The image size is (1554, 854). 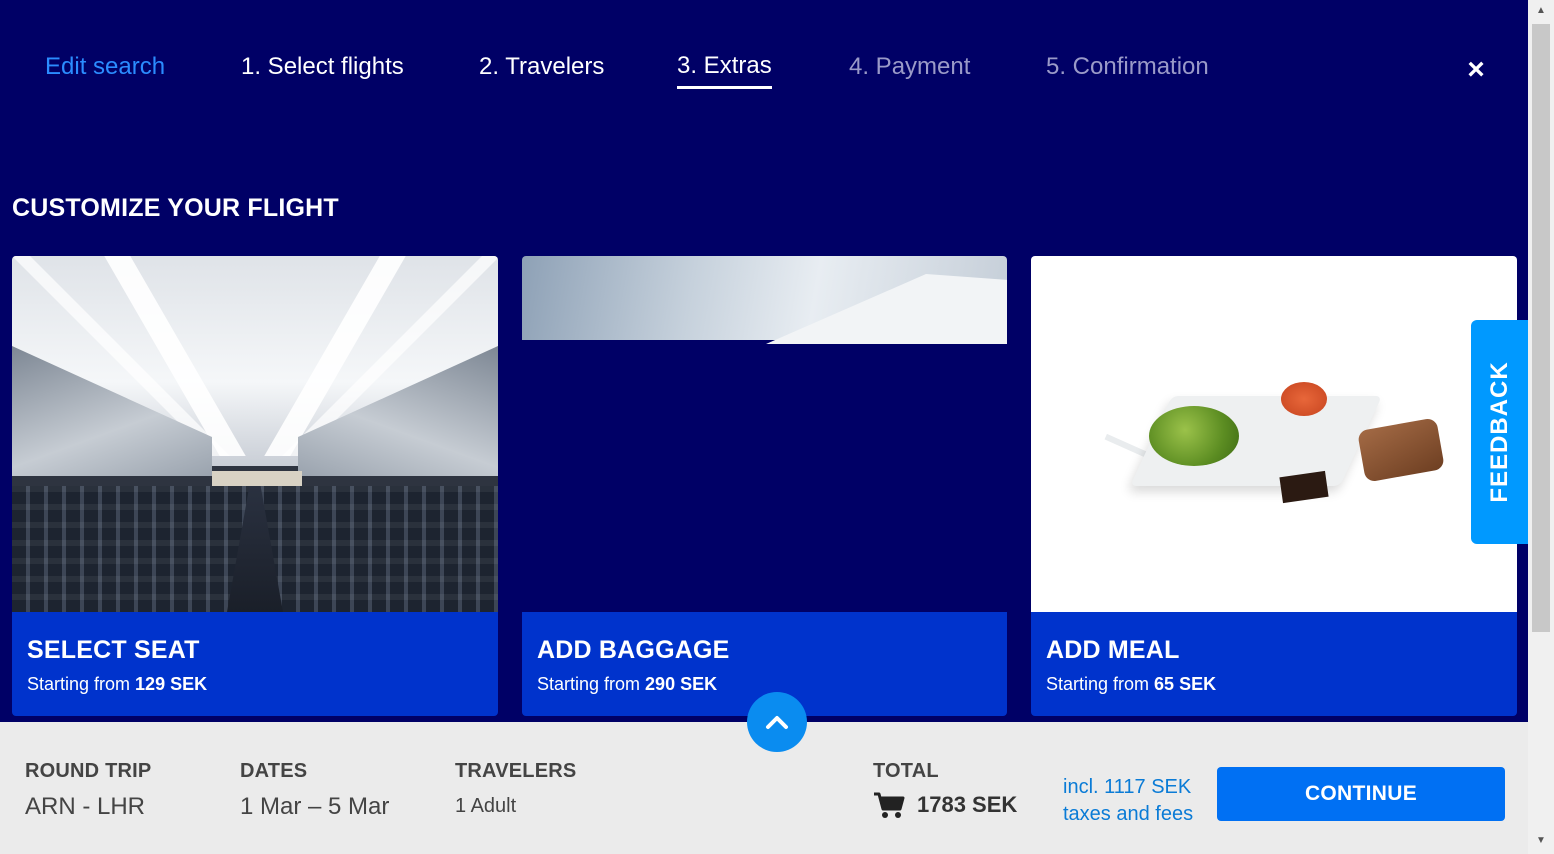 What do you see at coordinates (175, 208) in the screenshot?
I see `page-title: CUSTOMIZE YOUR FLIGHT` at bounding box center [175, 208].